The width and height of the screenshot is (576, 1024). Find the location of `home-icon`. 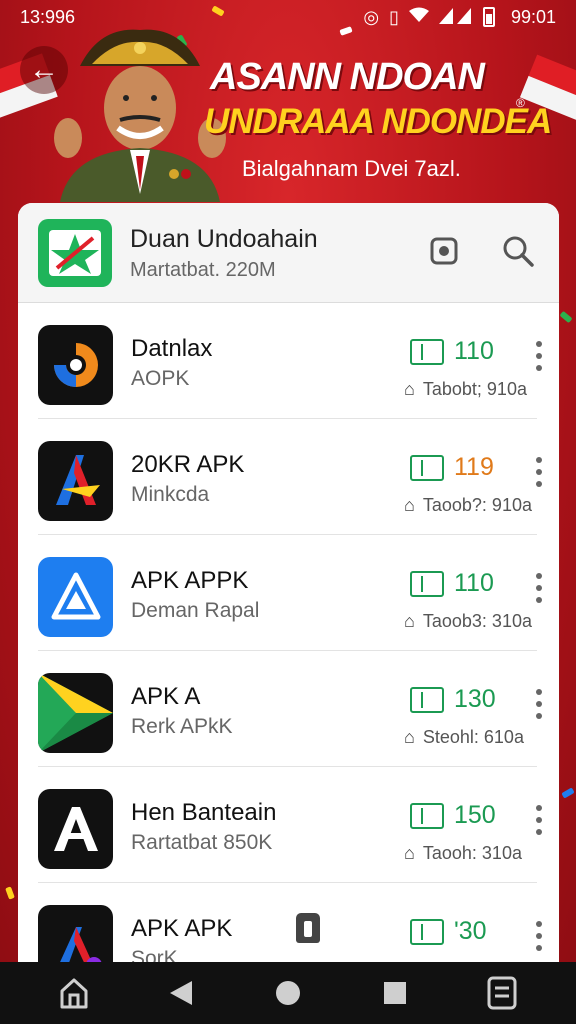

home-icon is located at coordinates (74, 993).